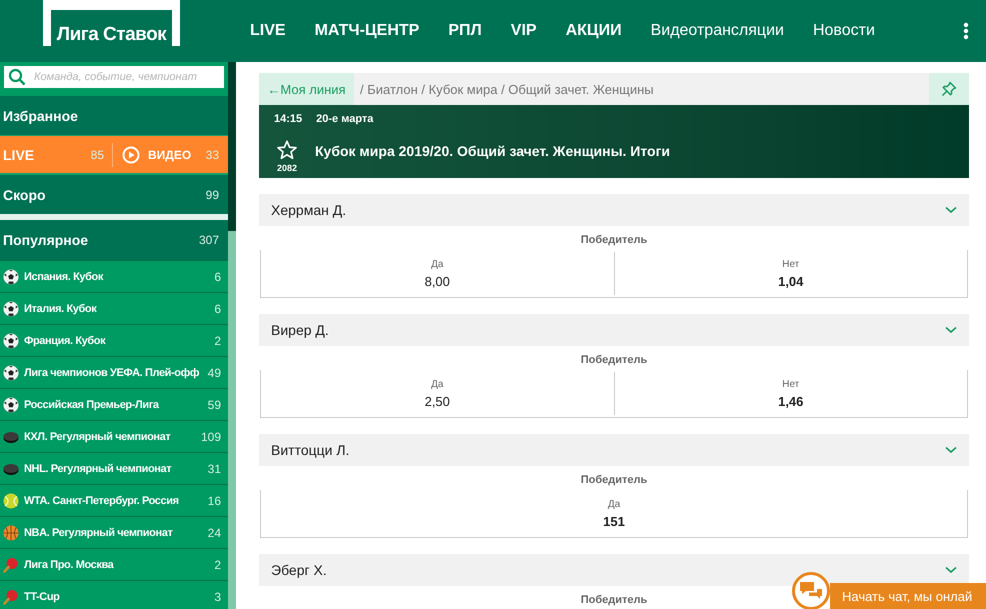 This screenshot has width=986, height=609. What do you see at coordinates (287, 168) in the screenshot?
I see `favorites-count: 2082` at bounding box center [287, 168].